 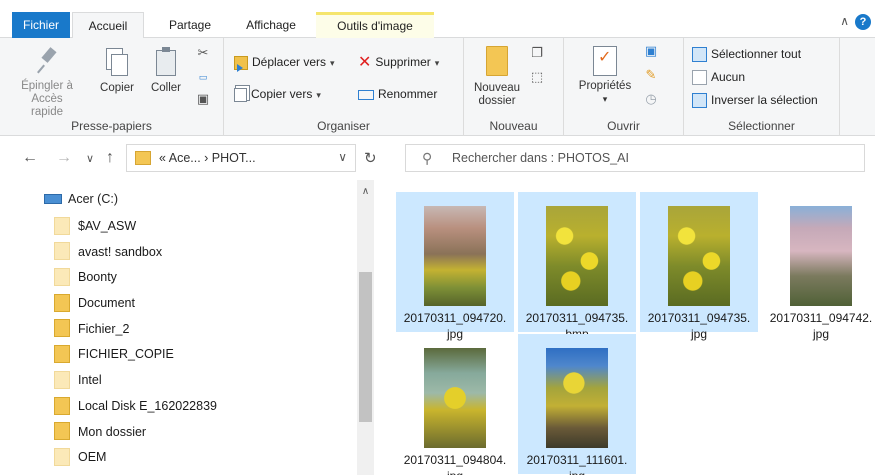 What do you see at coordinates (455, 404) in the screenshot?
I see `file-item: 20170311_094804.jpg` at bounding box center [455, 404].